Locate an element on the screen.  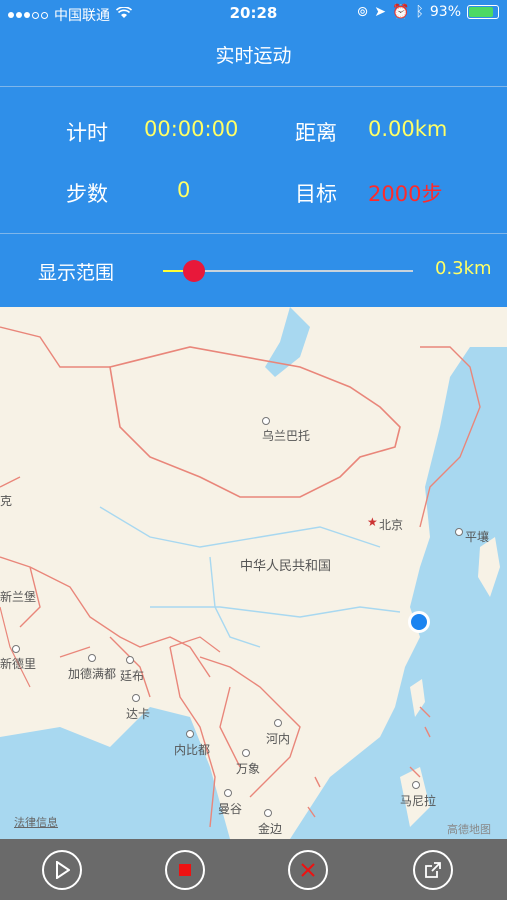
range-slider is located at coordinates (288, 271).